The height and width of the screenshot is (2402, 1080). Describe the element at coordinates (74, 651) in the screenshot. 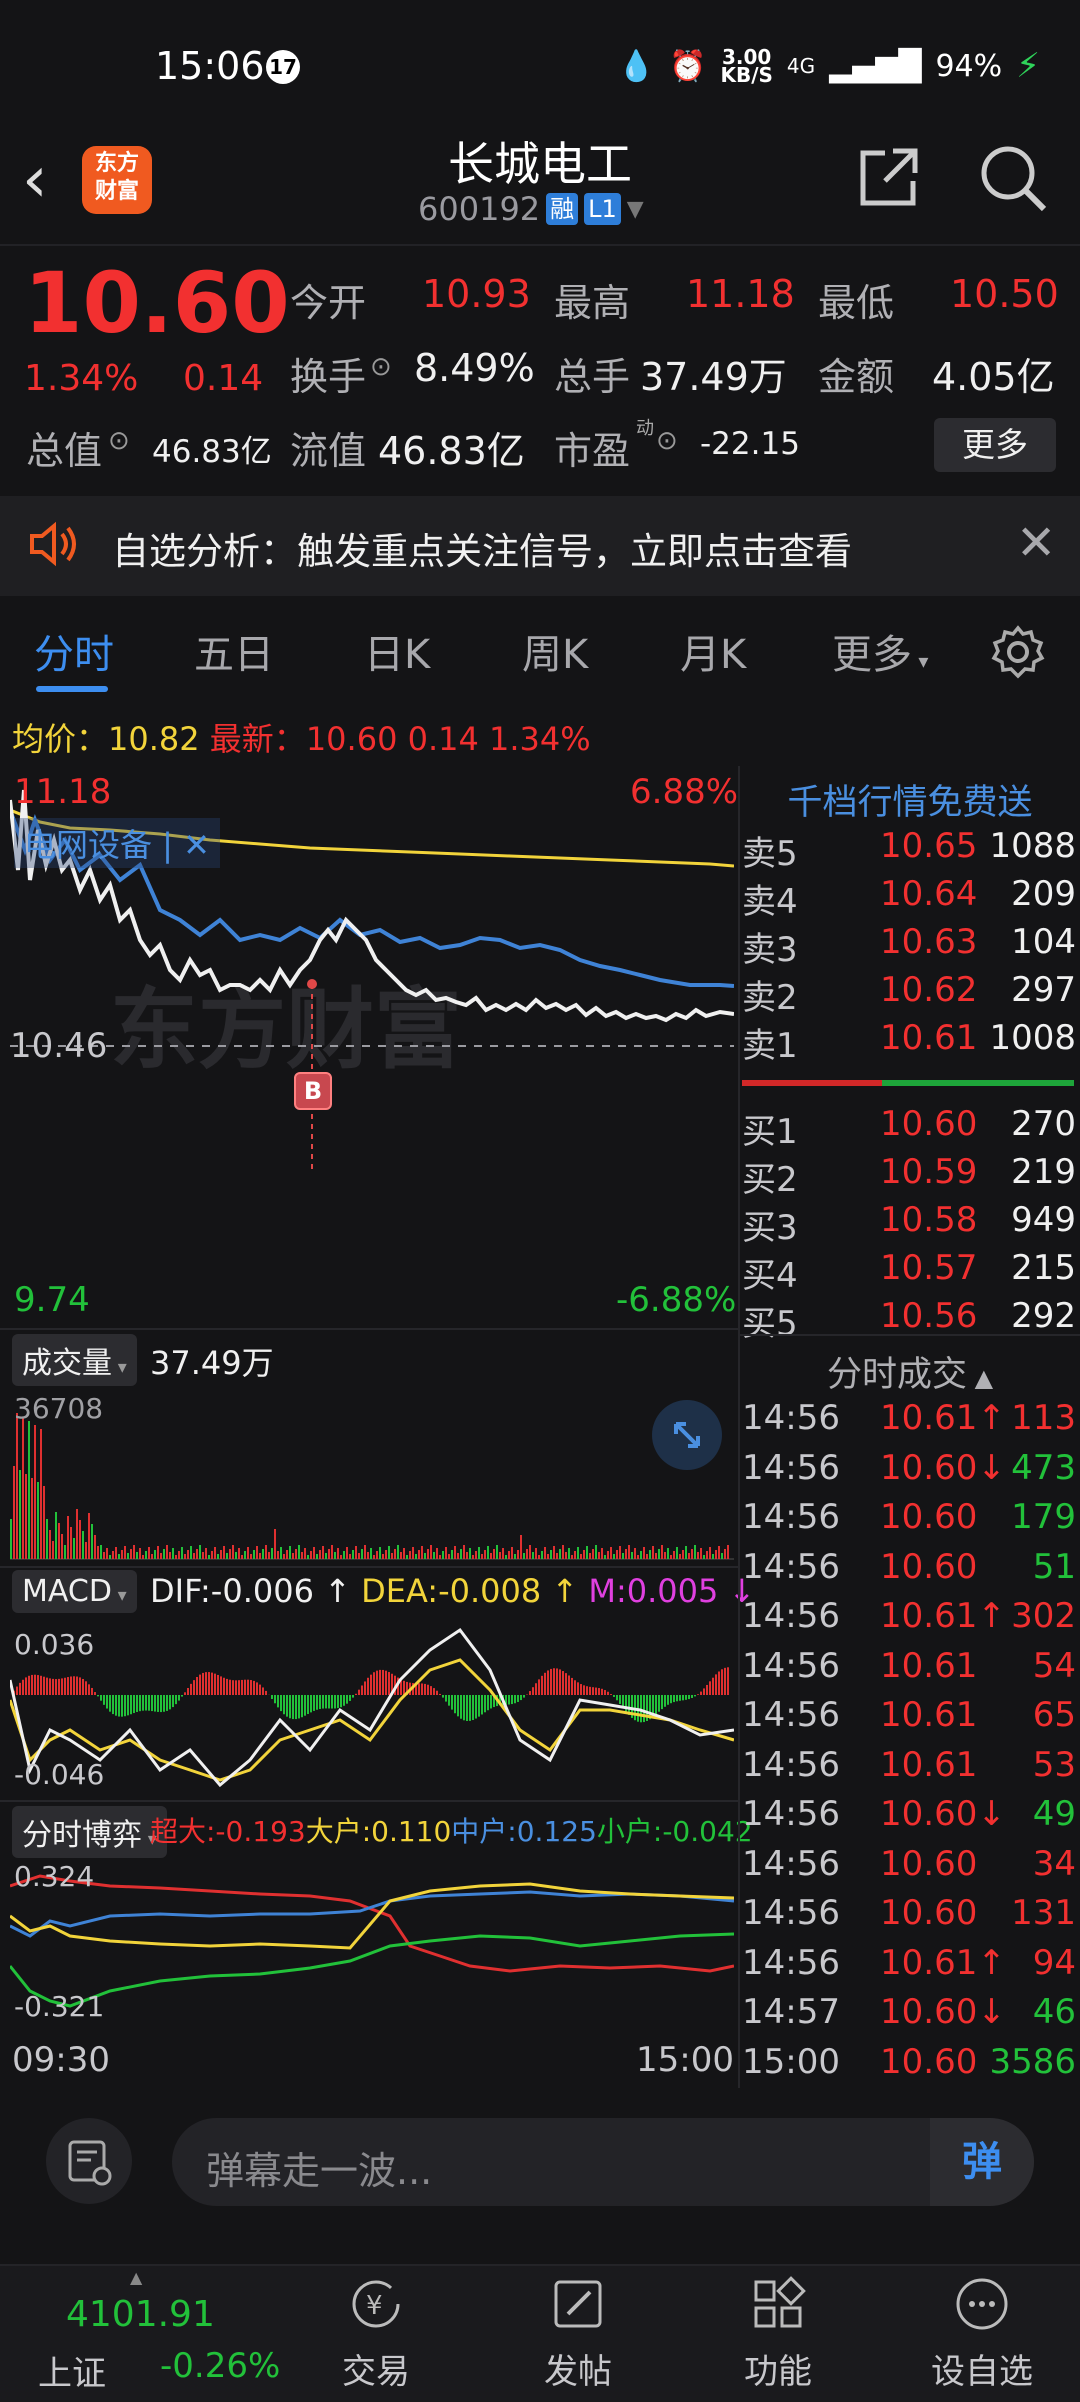

I see `tab-intraday: 分时` at that location.